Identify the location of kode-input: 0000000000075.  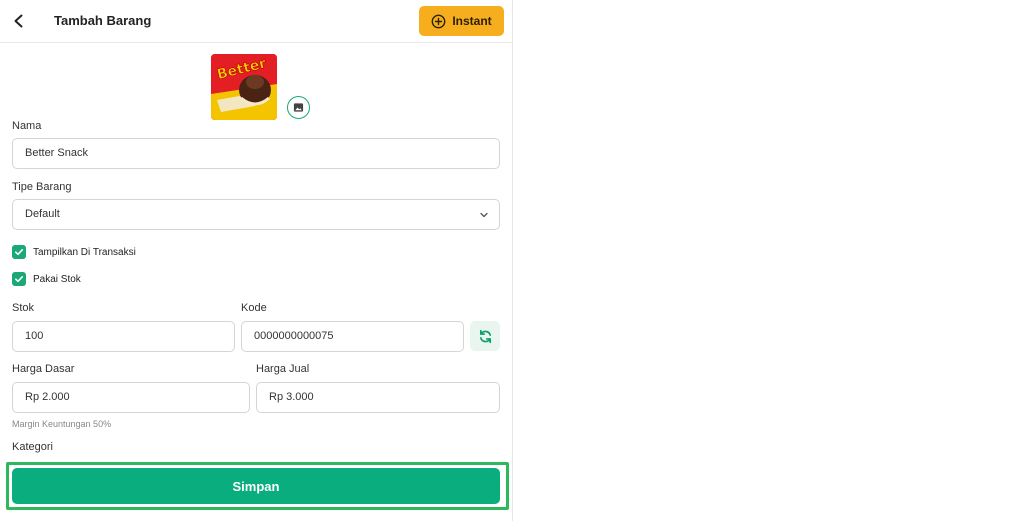
(352, 336).